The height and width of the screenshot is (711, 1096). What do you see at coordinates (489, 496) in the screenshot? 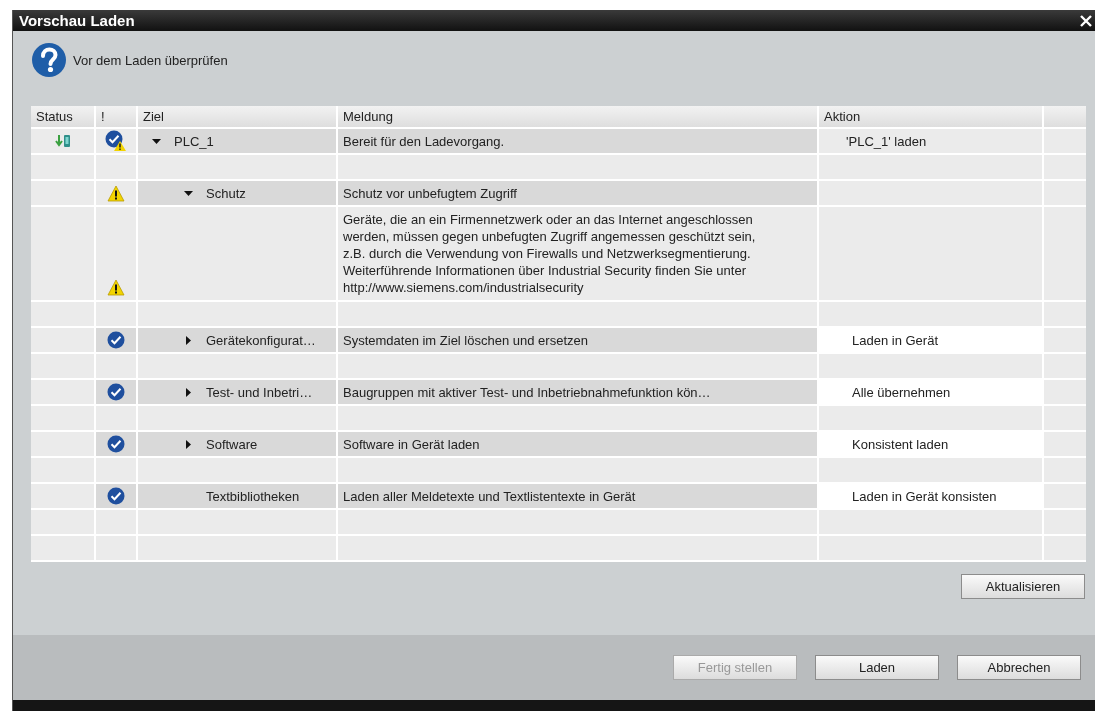
I see `message-text: Laden aller Meldetexte und Textlistentexte in Gerät` at bounding box center [489, 496].